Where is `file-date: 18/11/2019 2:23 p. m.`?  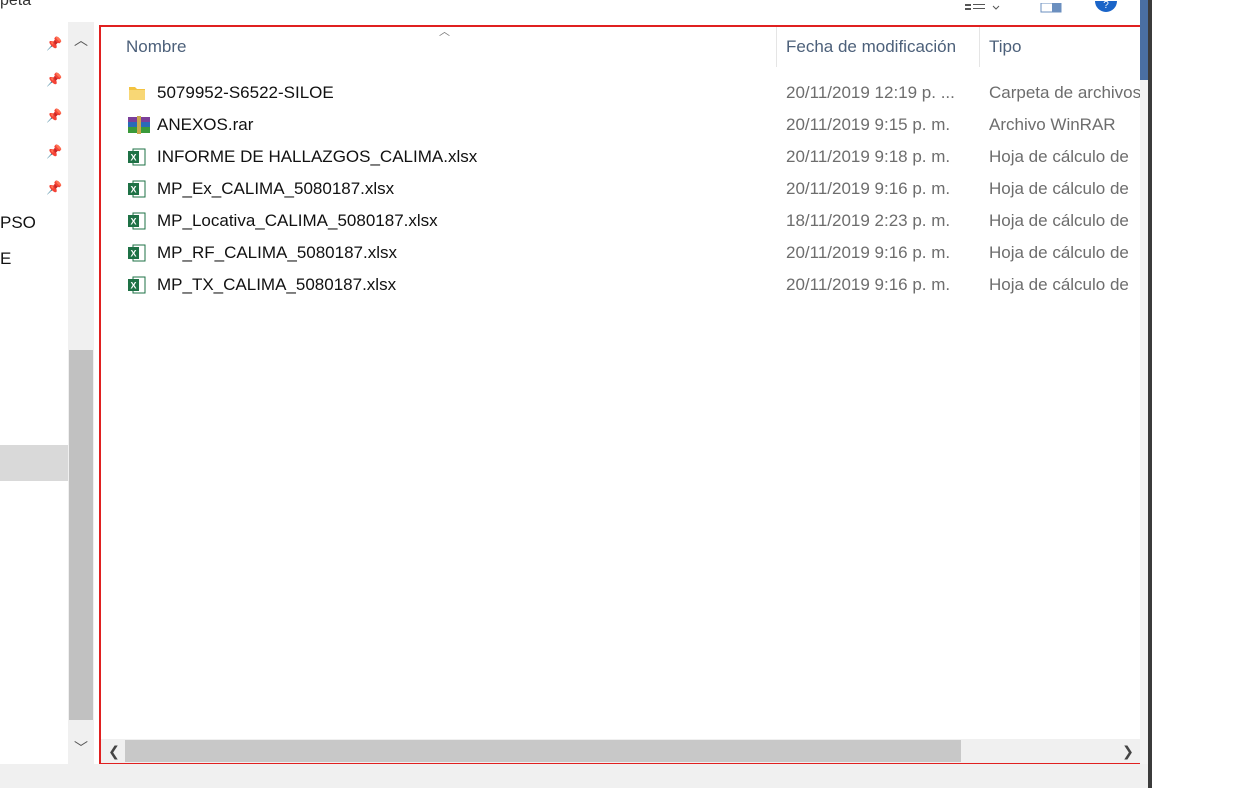
file-date: 18/11/2019 2:23 p. m. is located at coordinates (868, 220).